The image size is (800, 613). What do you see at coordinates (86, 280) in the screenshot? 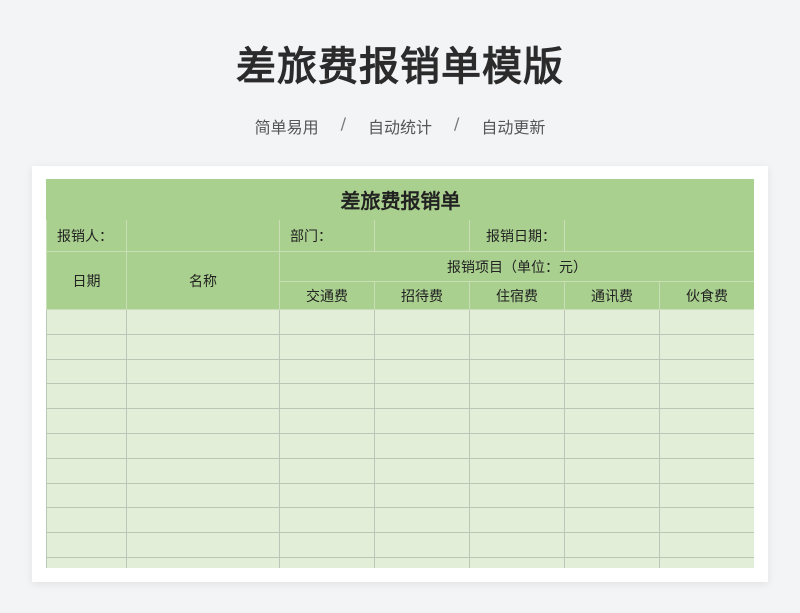
I see `date-column-header: 日期` at bounding box center [86, 280].